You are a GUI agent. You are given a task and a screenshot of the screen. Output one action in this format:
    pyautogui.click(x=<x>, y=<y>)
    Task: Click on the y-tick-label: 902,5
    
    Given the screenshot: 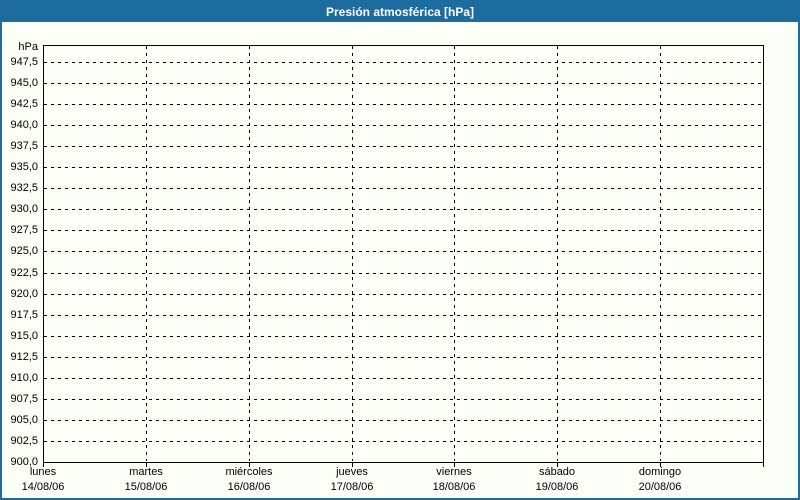 What is the action you would take?
    pyautogui.click(x=24, y=441)
    